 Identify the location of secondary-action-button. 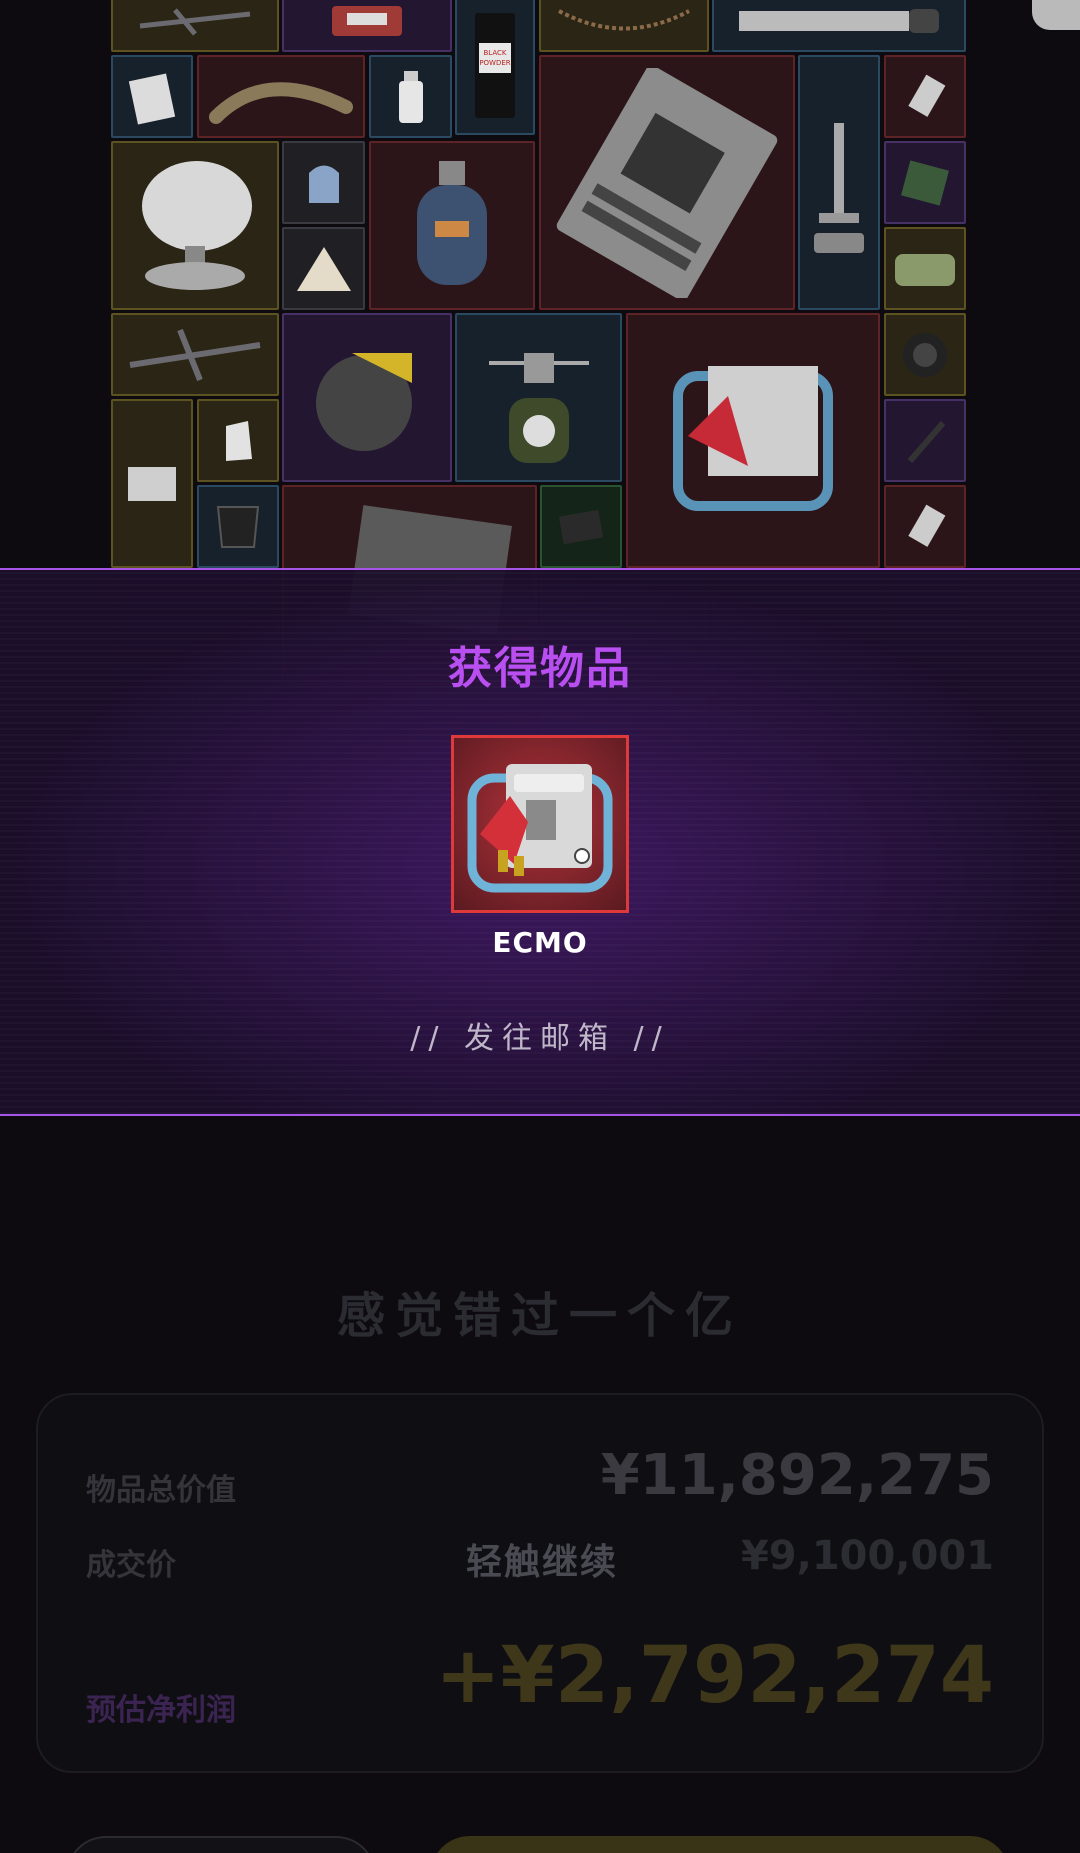
(221, 1844).